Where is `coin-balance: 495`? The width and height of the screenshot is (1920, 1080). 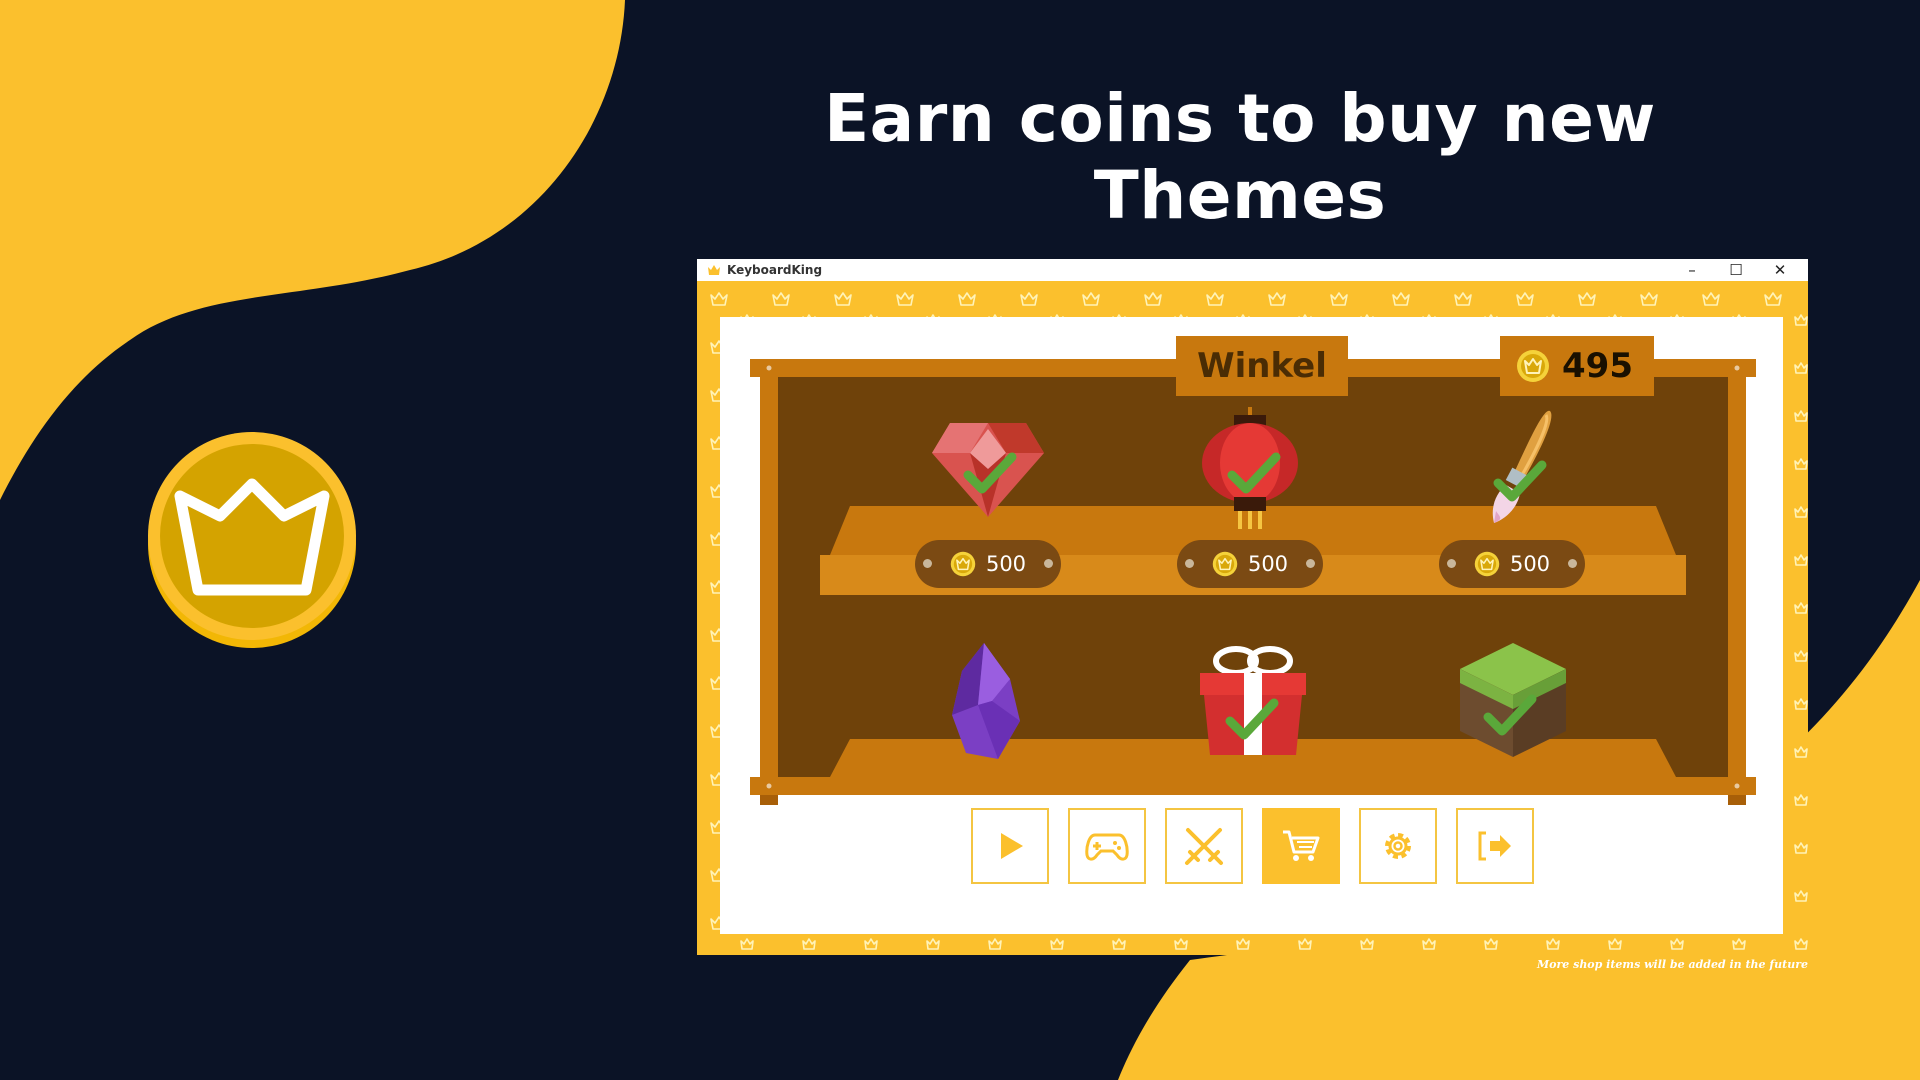
coin-balance: 495 is located at coordinates (1577, 366).